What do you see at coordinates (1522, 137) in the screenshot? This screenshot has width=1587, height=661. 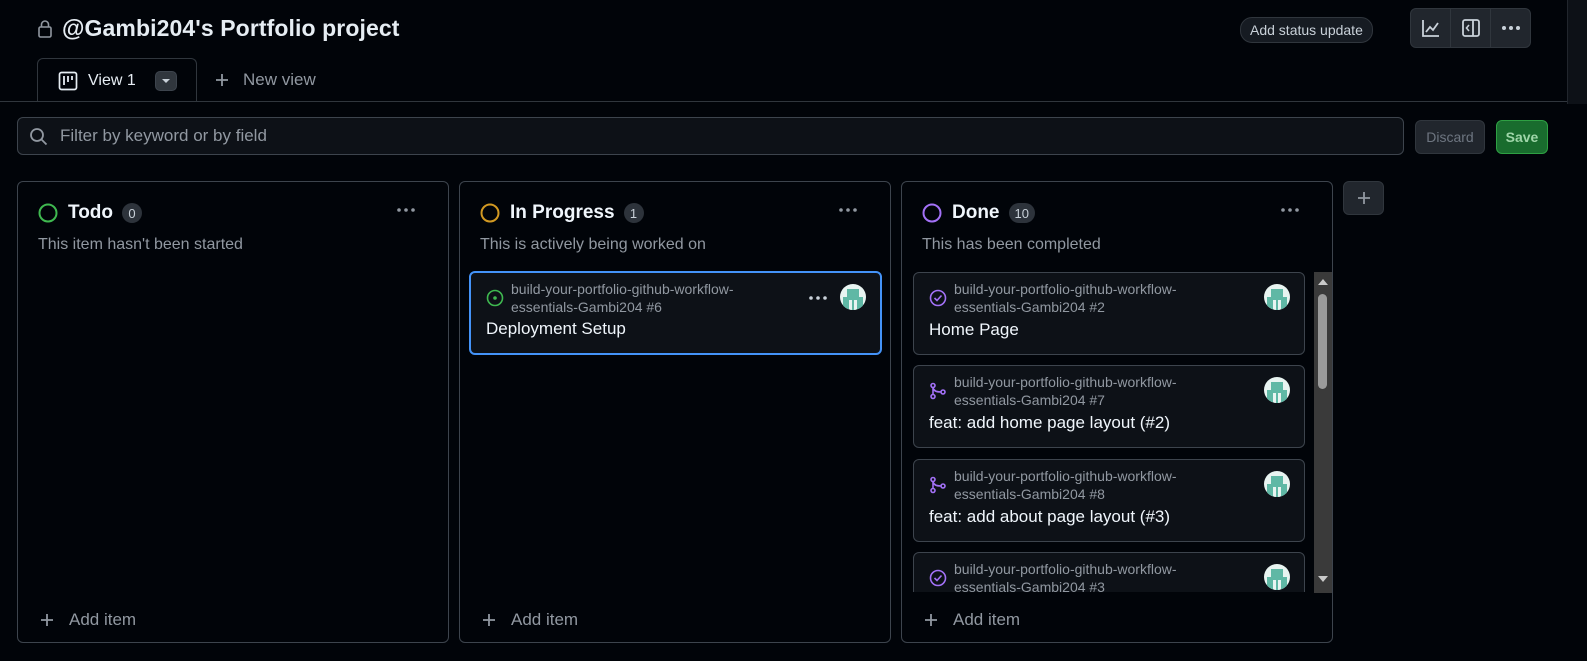 I see `save-button: Save` at bounding box center [1522, 137].